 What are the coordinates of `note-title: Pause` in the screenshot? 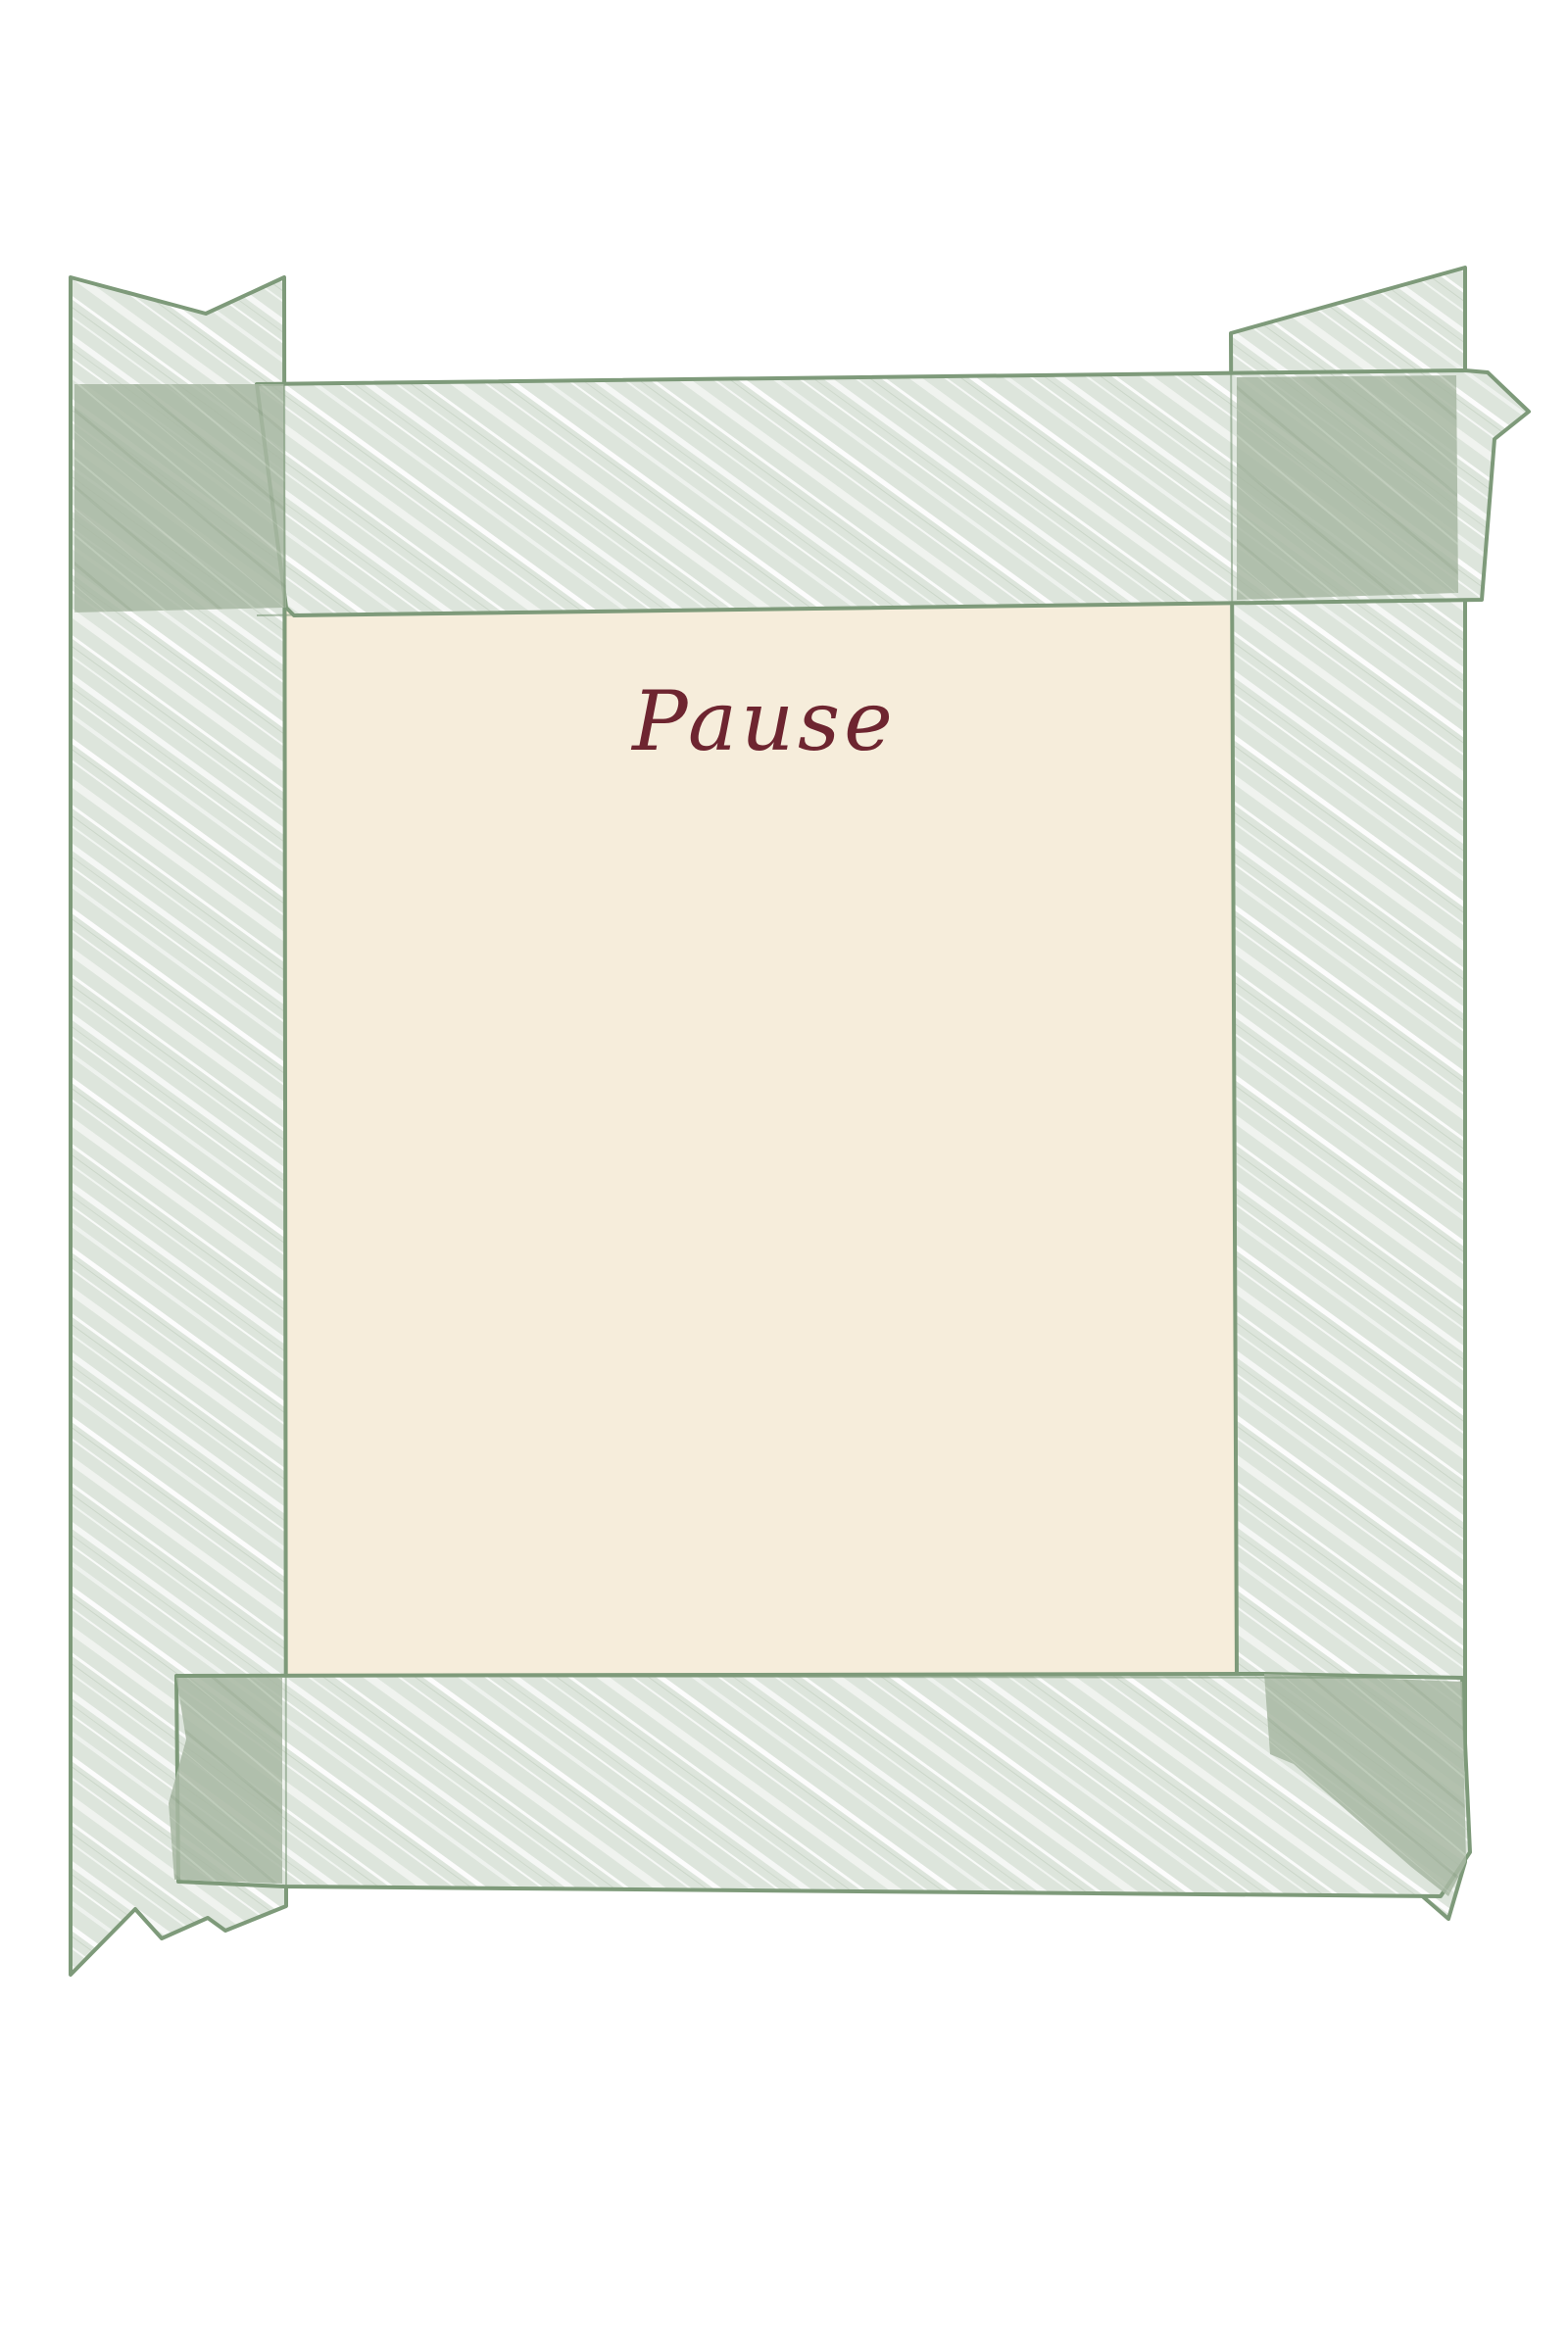 It's located at (763, 721).